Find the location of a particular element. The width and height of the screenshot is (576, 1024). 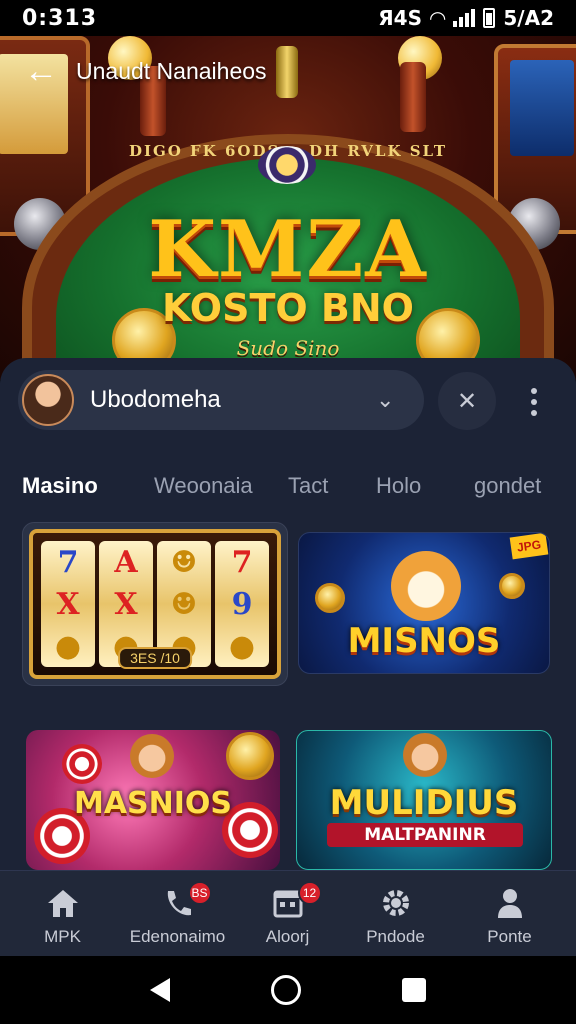

game-card-mulidius: MULIDIUS MALTPANINR is located at coordinates (424, 800).